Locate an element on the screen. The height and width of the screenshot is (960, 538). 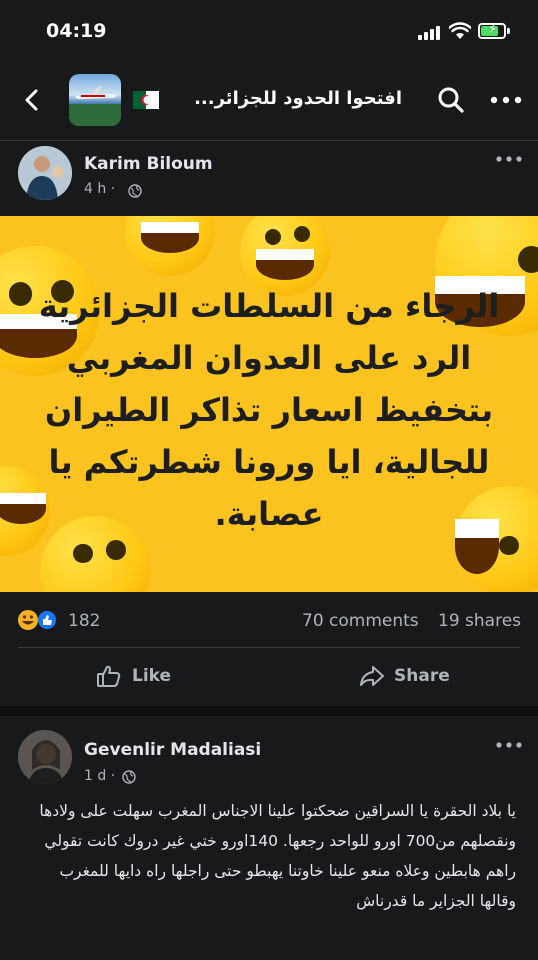
share-button: Share is located at coordinates (411, 677).